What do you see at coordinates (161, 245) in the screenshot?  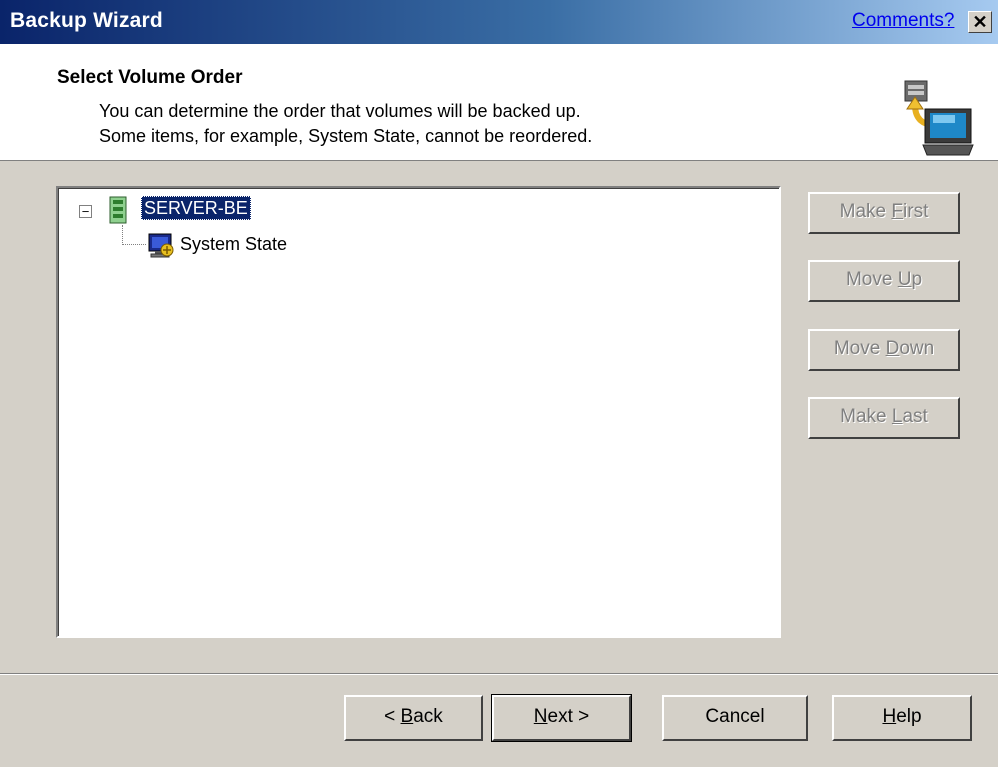 I see `system-state-icon` at bounding box center [161, 245].